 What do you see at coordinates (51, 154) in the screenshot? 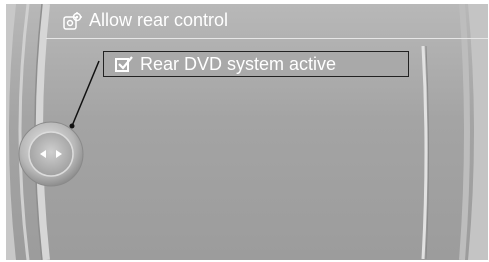
I see `idrive-controller-icon` at bounding box center [51, 154].